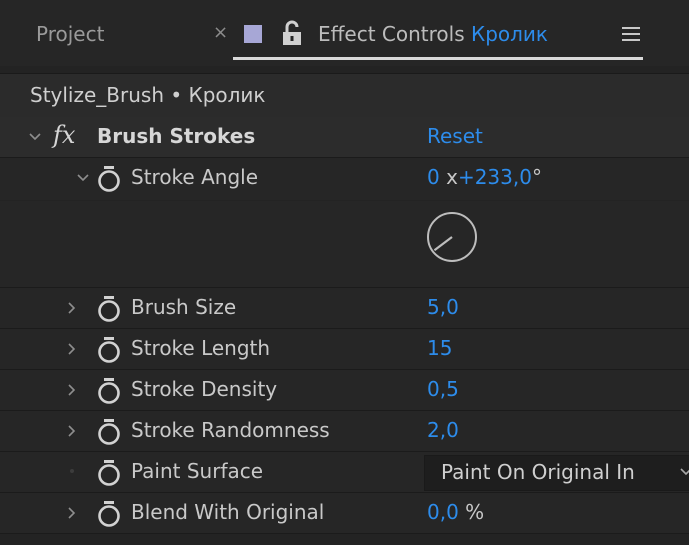 The image size is (689, 545). What do you see at coordinates (228, 512) in the screenshot?
I see `property-label: Blend With Original` at bounding box center [228, 512].